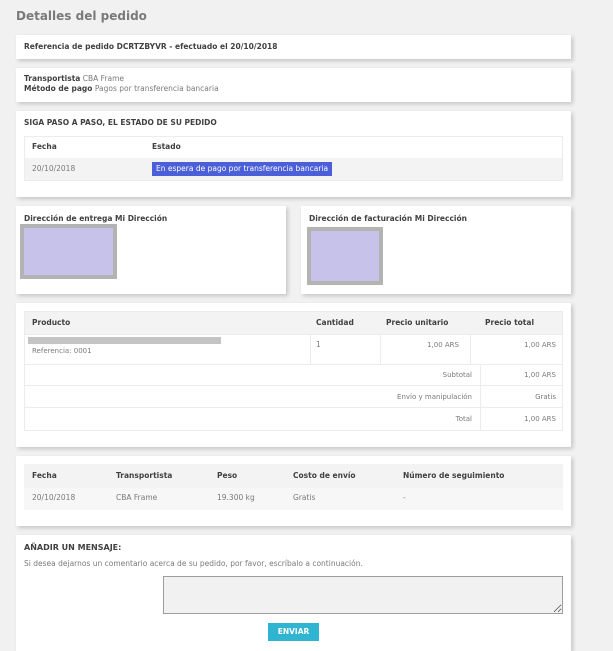  What do you see at coordinates (318, 344) in the screenshot?
I see `product-quantity: 1` at bounding box center [318, 344].